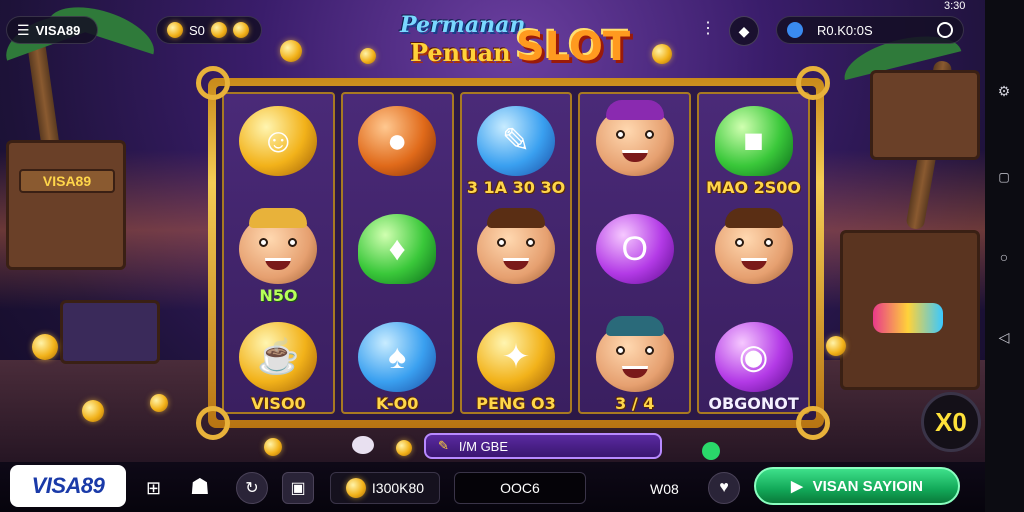  I want to click on symbol-caption: PENG O3, so click(516, 403).